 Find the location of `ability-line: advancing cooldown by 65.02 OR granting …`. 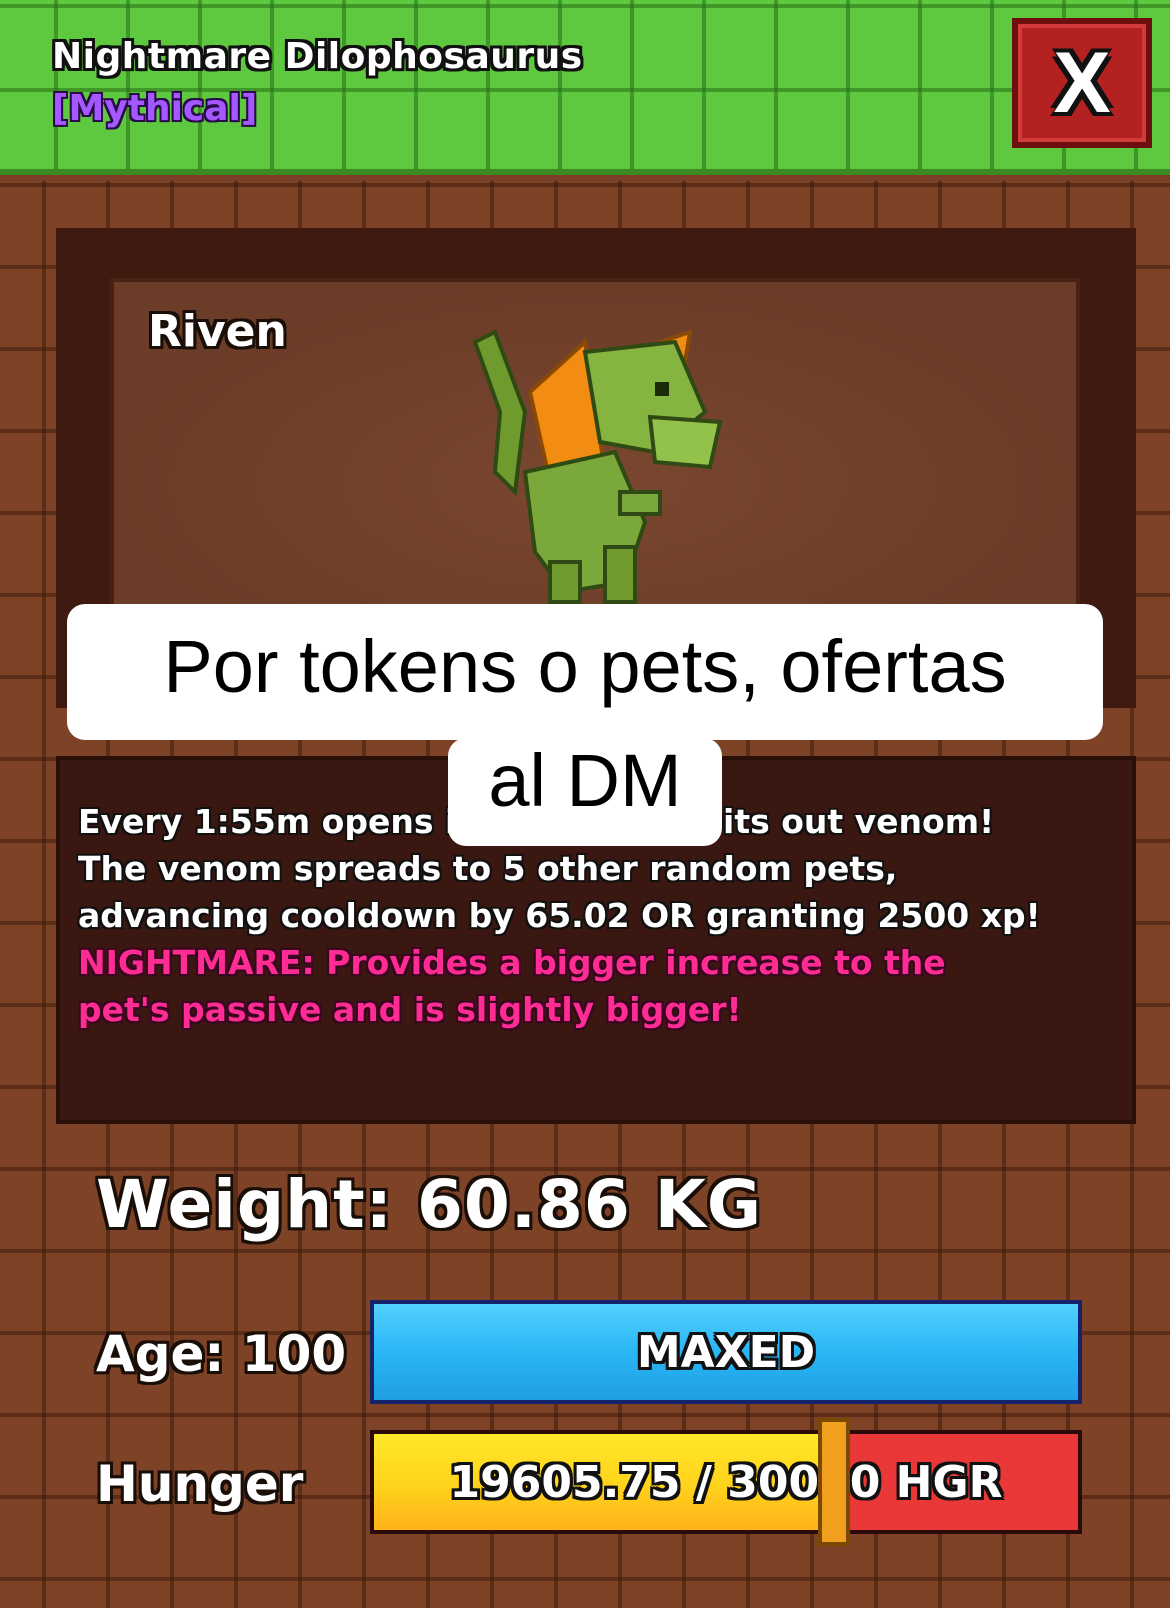

ability-line: advancing cooldown by 65.02 OR granting … is located at coordinates (559, 915).